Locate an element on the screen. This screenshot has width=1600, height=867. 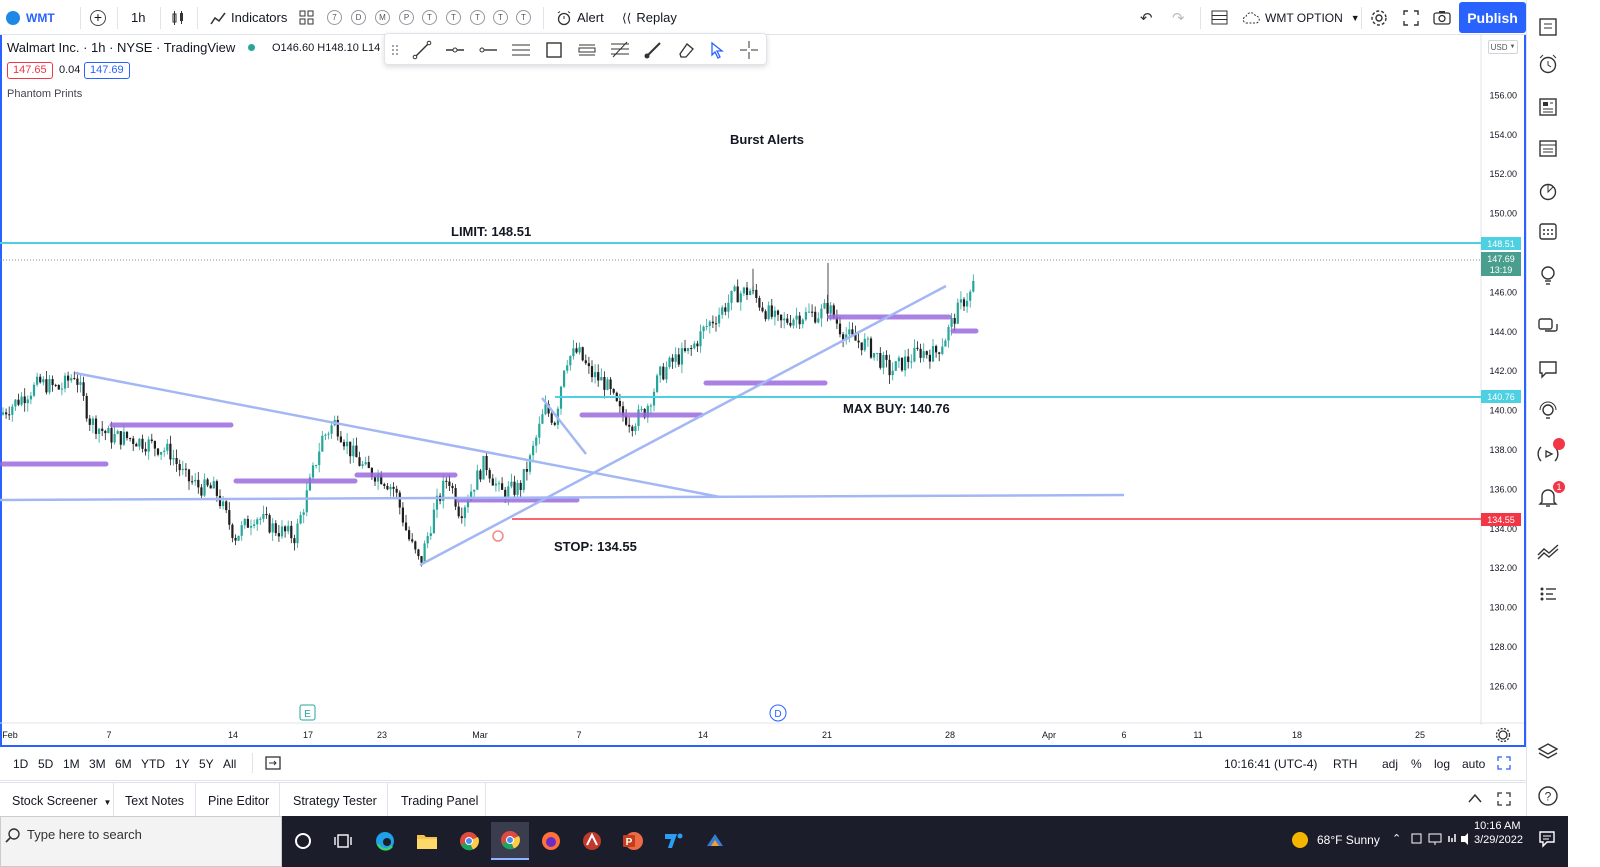
tab-strategy-tester: Strategy Tester is located at coordinates (335, 801).